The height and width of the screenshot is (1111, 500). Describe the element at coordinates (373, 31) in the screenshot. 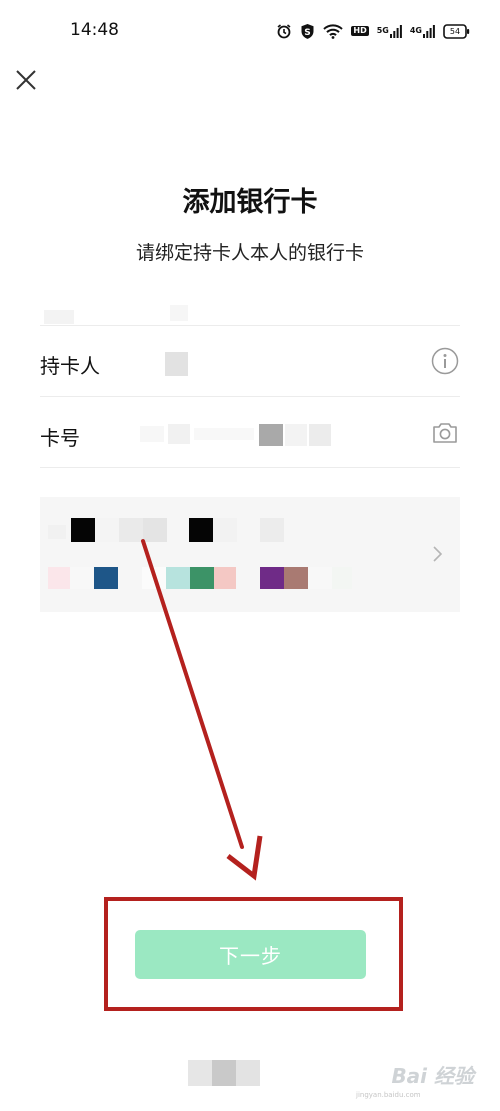

I see `status-icons: S HD 5G 4G 54` at that location.